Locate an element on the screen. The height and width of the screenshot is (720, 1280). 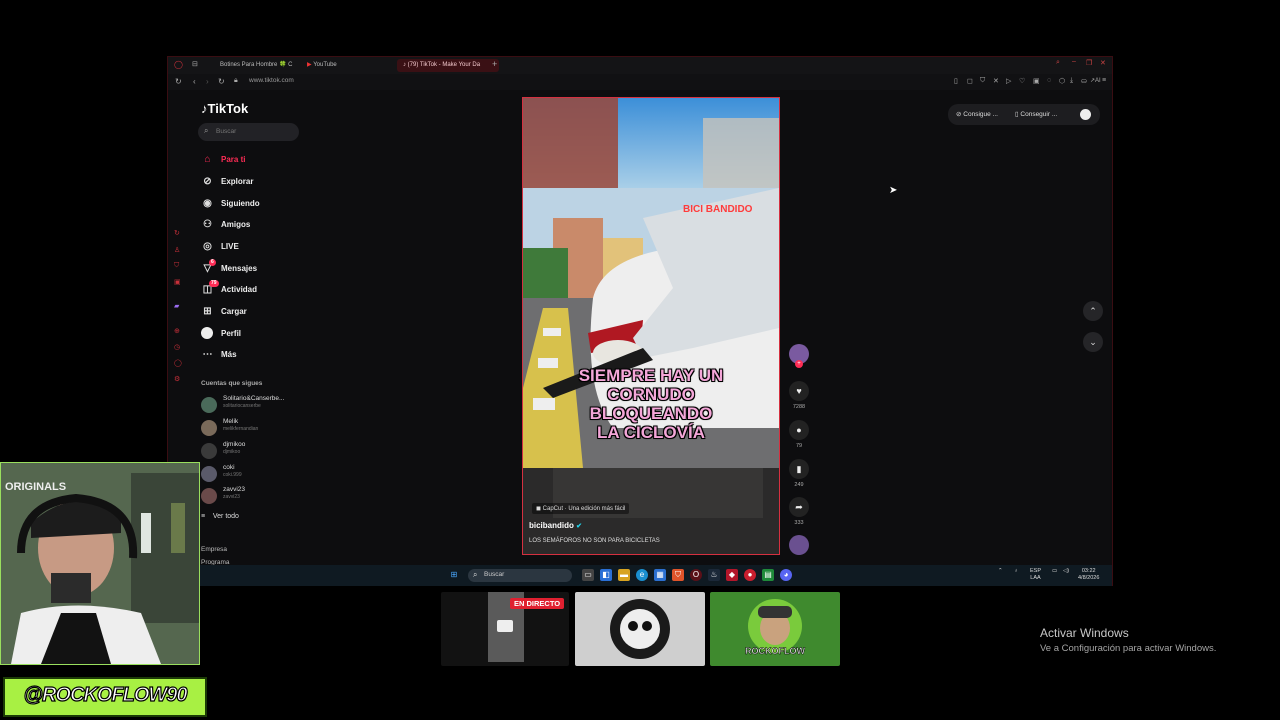
video-sticker: BICI BANDIDO is located at coordinates (718, 209).